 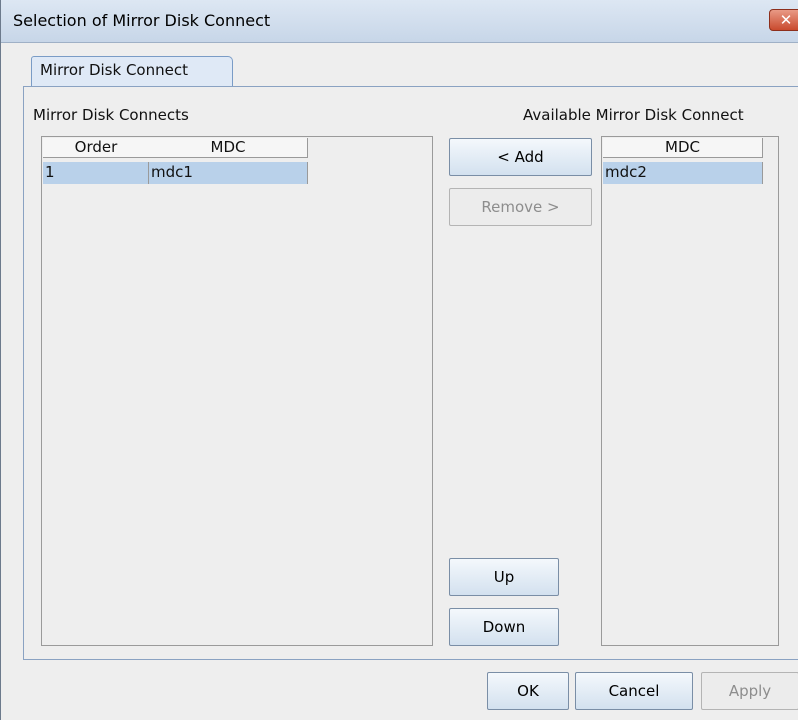 I want to click on column-header-order: Order, so click(x=96, y=148).